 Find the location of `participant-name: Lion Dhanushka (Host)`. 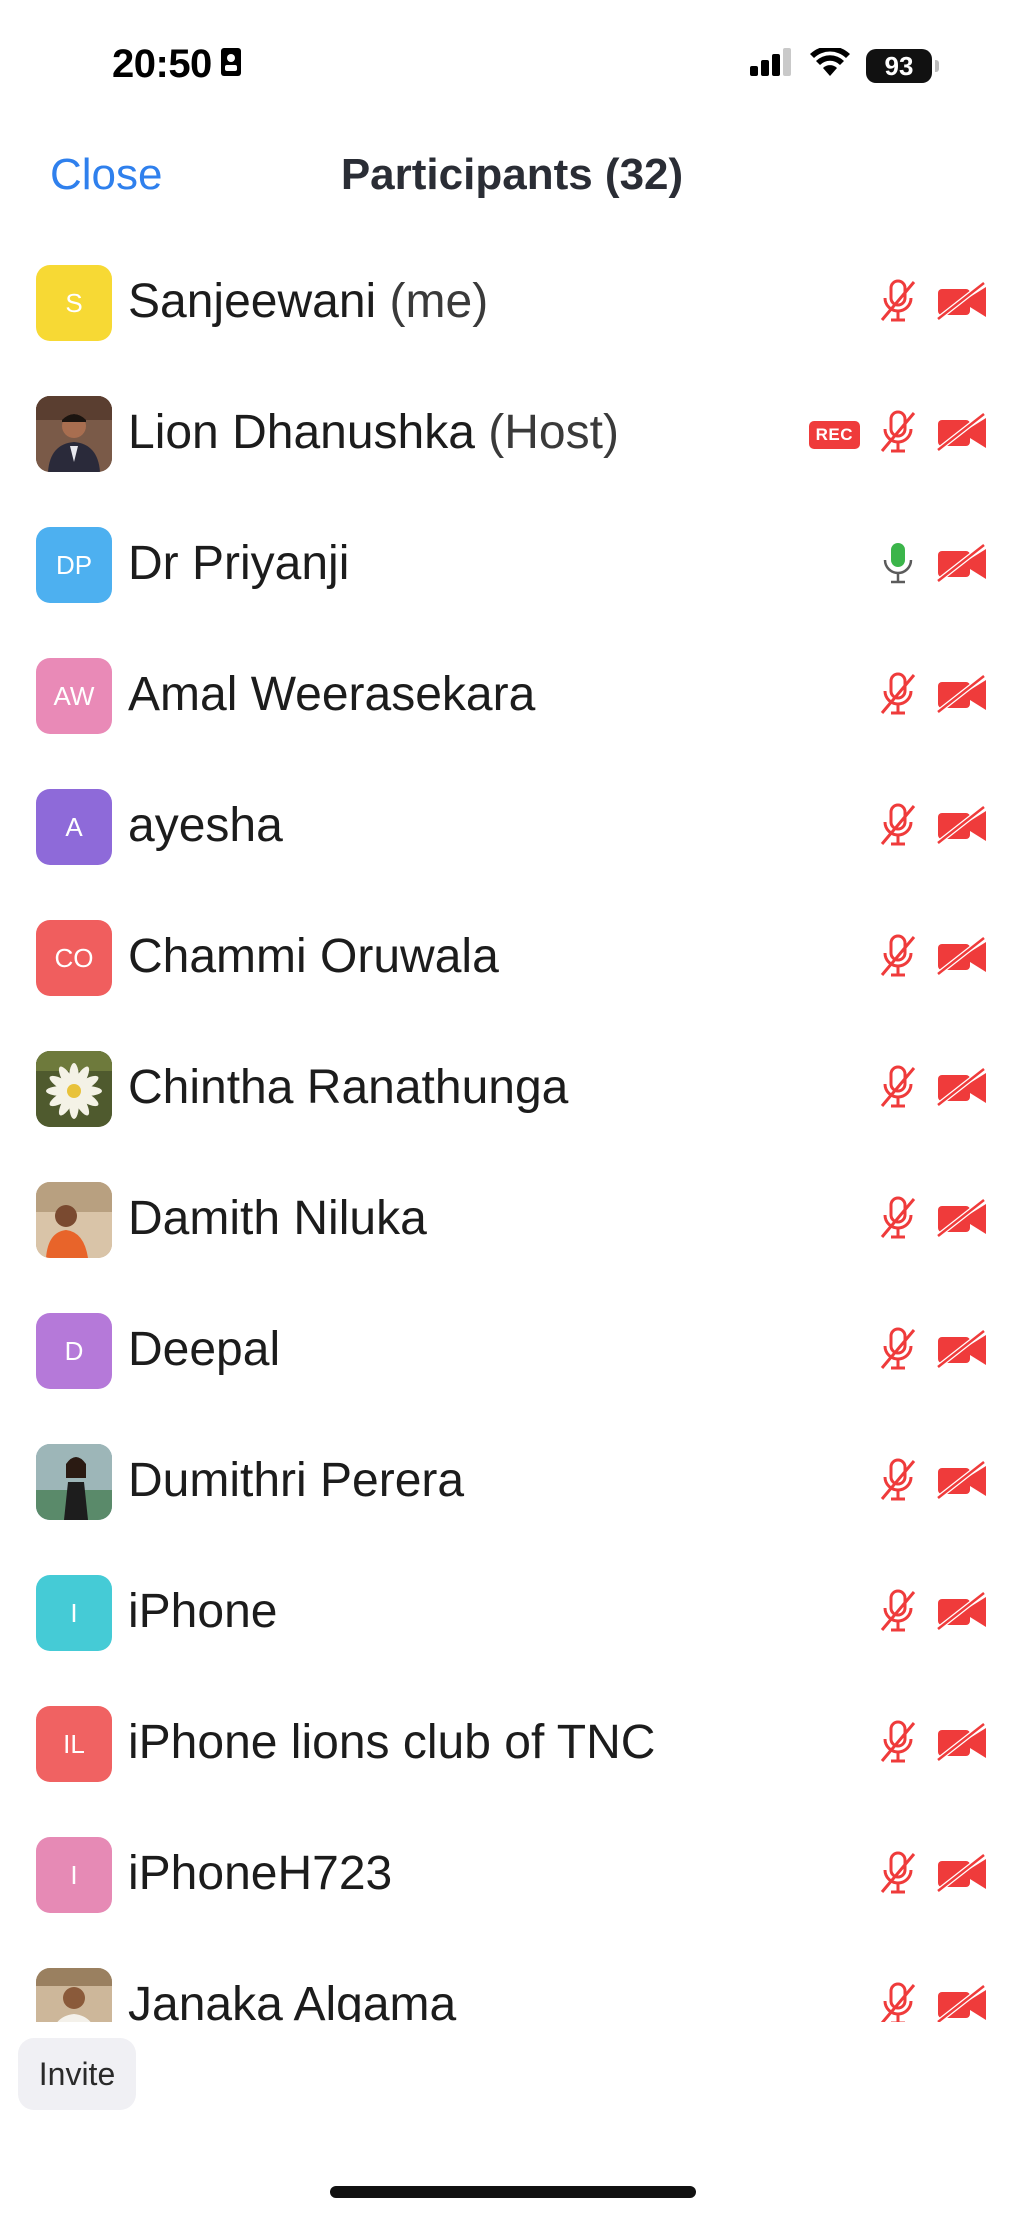

participant-name: Lion Dhanushka (Host) is located at coordinates (373, 432).